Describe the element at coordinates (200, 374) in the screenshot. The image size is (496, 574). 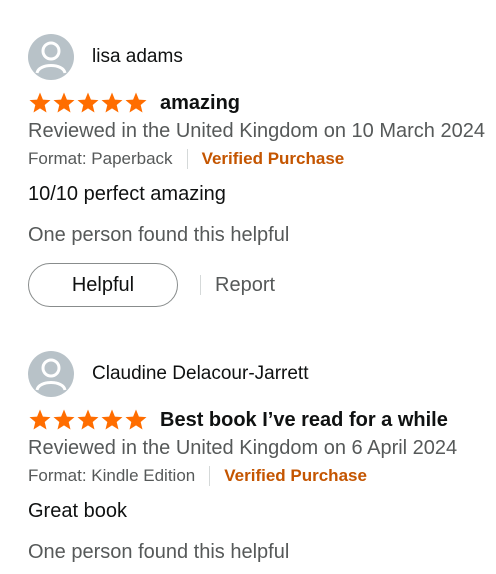
I see `reviewer-name: Claudine Delacour-Jarrett` at that location.